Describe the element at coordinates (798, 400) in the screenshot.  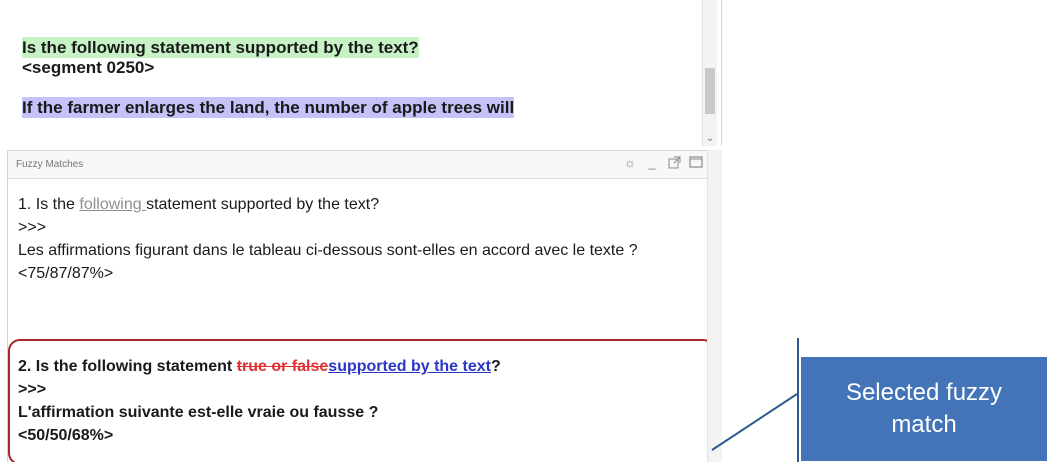
I see `callout-bar` at that location.